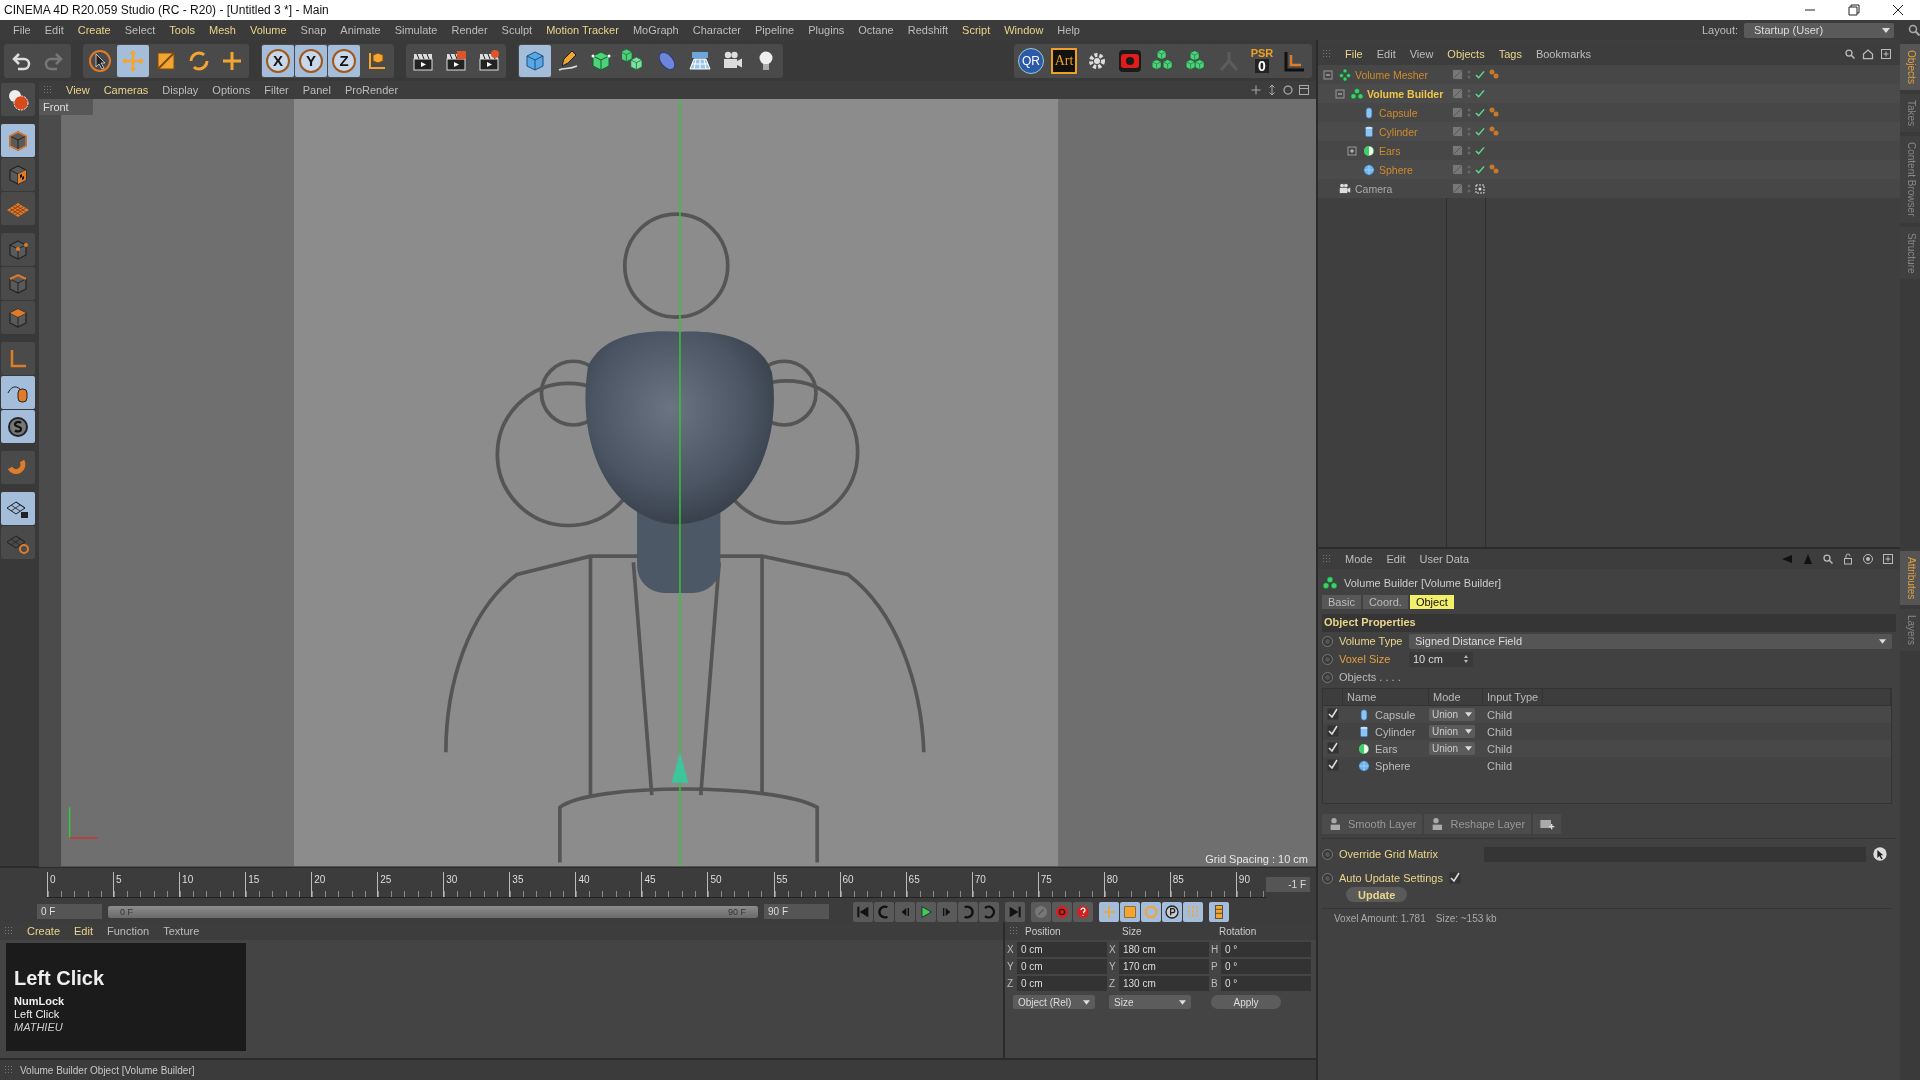 This screenshot has width=1920, height=1080. What do you see at coordinates (1421, 54) in the screenshot?
I see `object-menu-item: View` at bounding box center [1421, 54].